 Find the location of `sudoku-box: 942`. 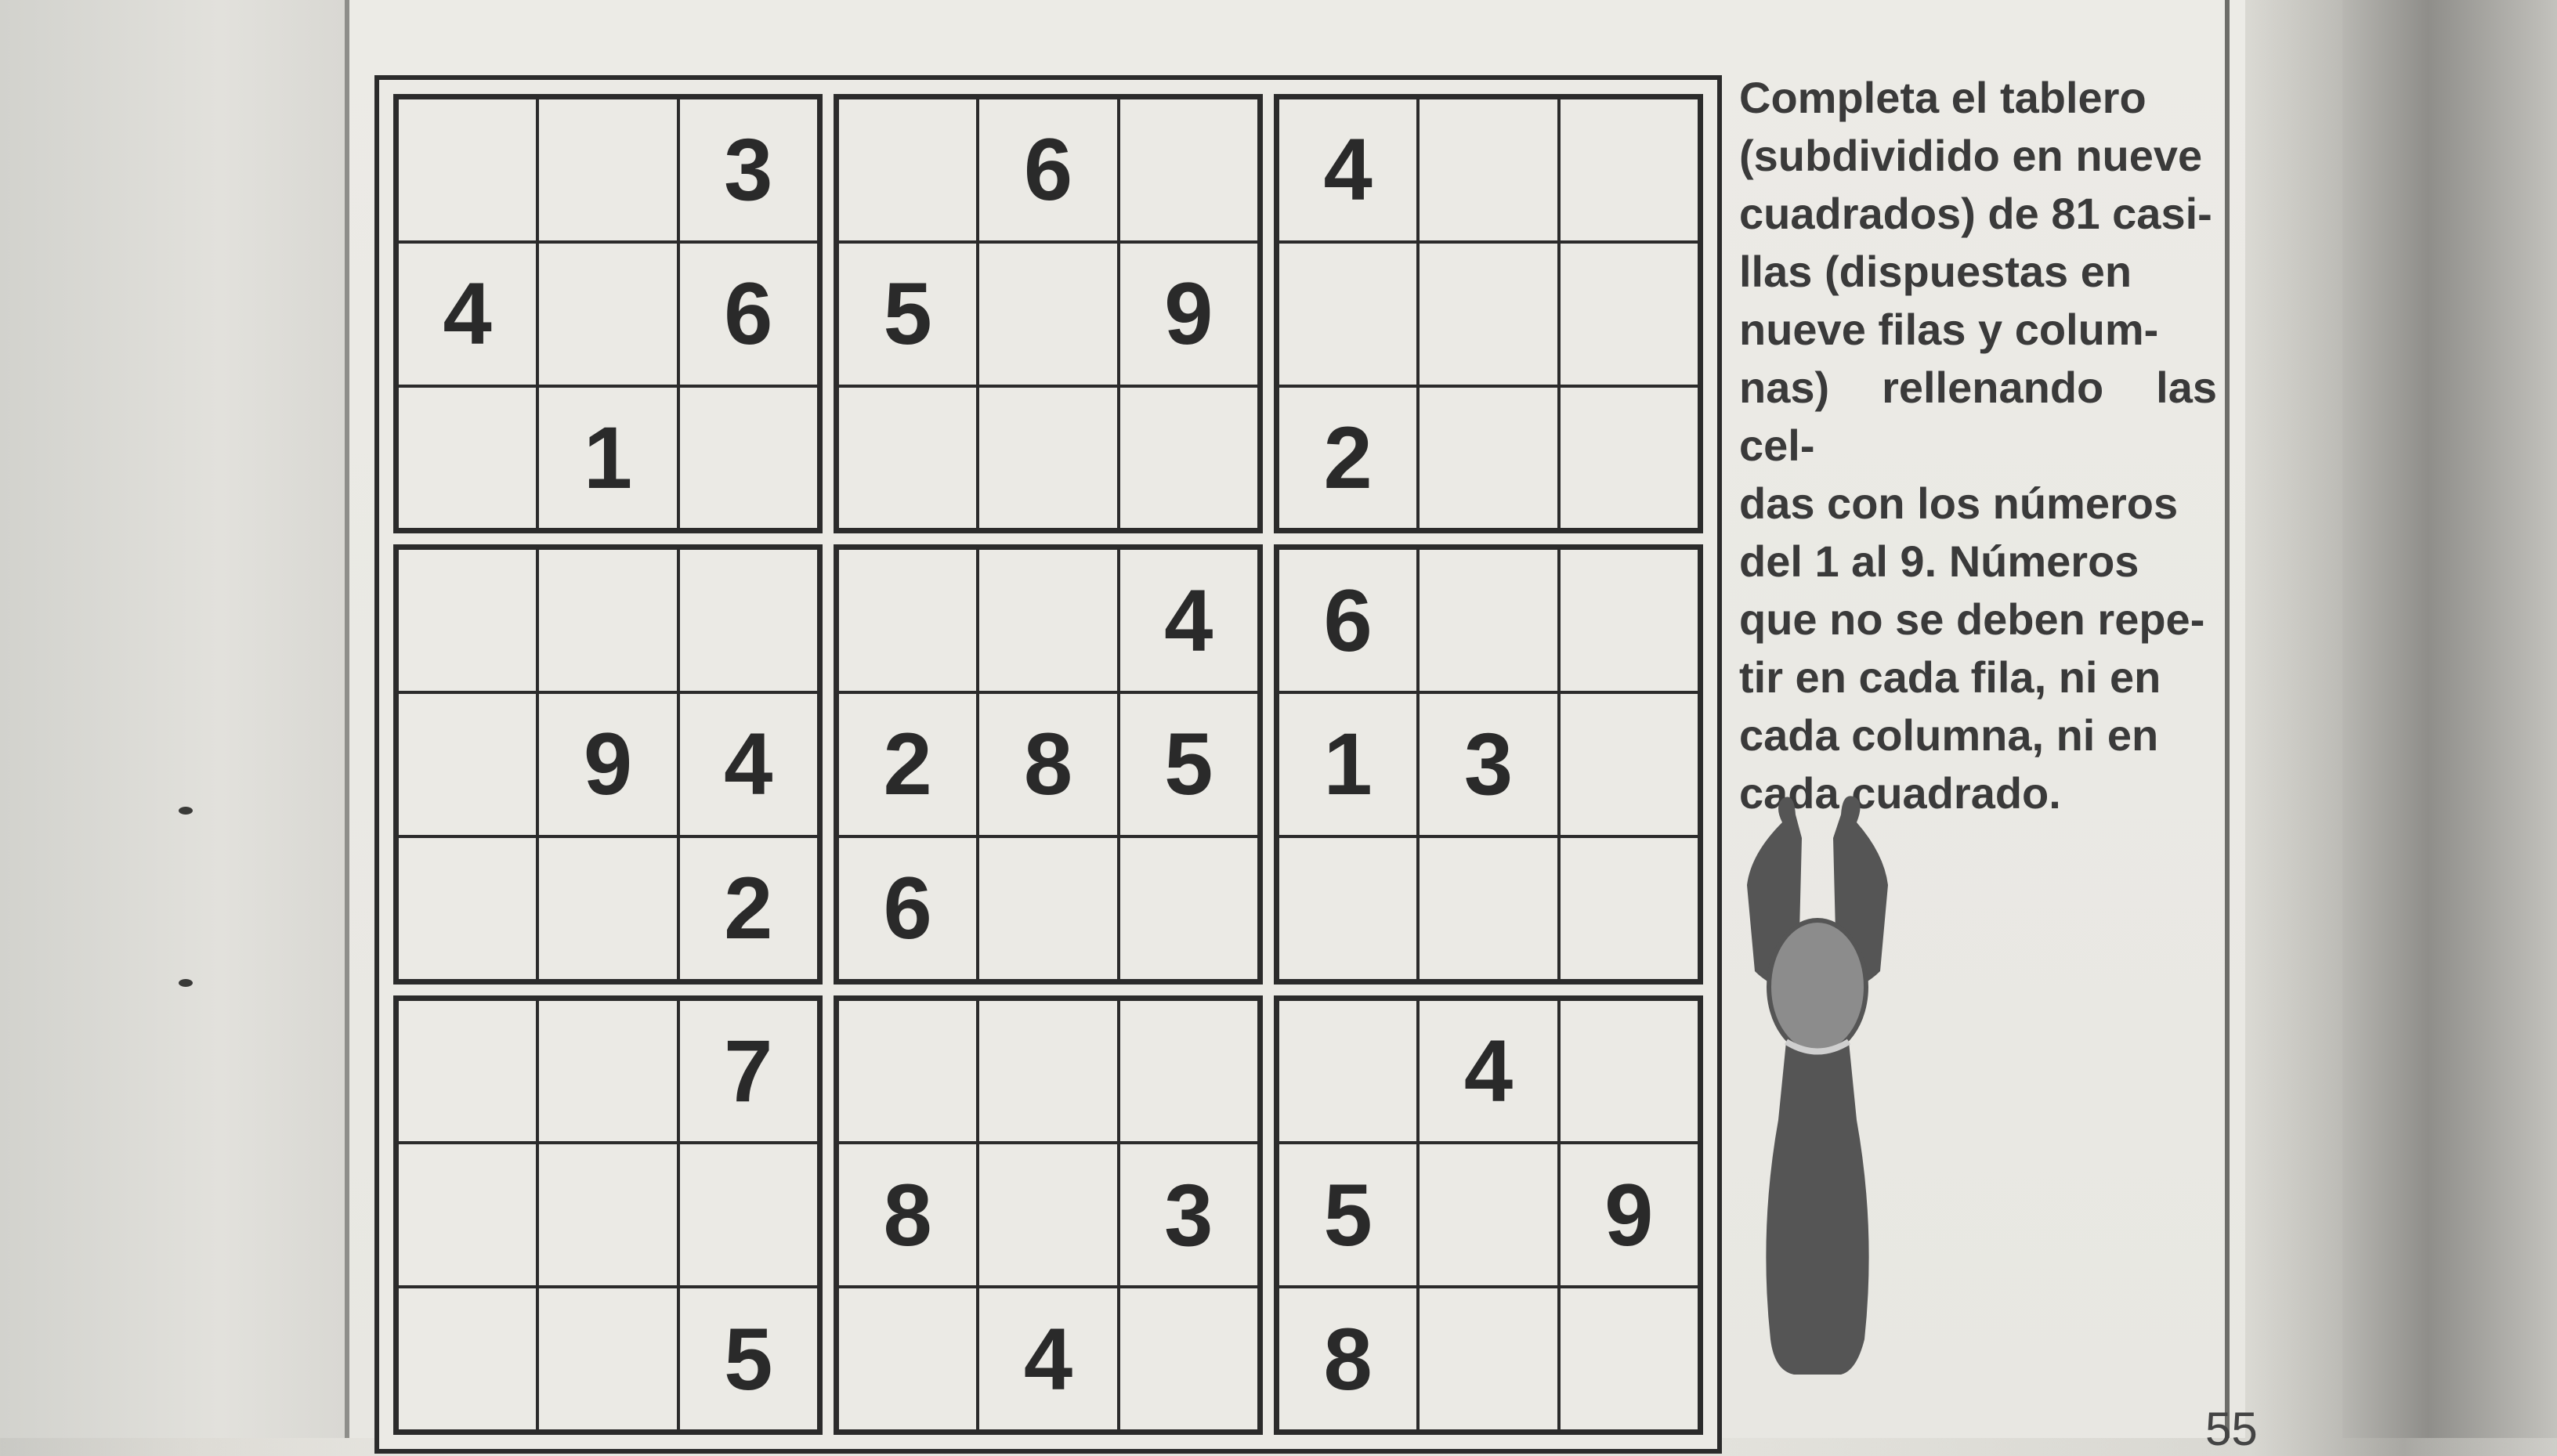

sudoku-box: 942 is located at coordinates (608, 764).